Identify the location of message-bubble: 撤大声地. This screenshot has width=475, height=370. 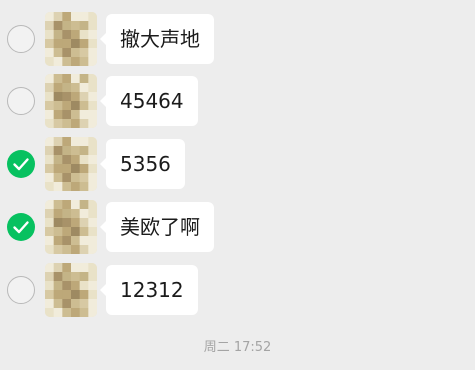
(157, 39).